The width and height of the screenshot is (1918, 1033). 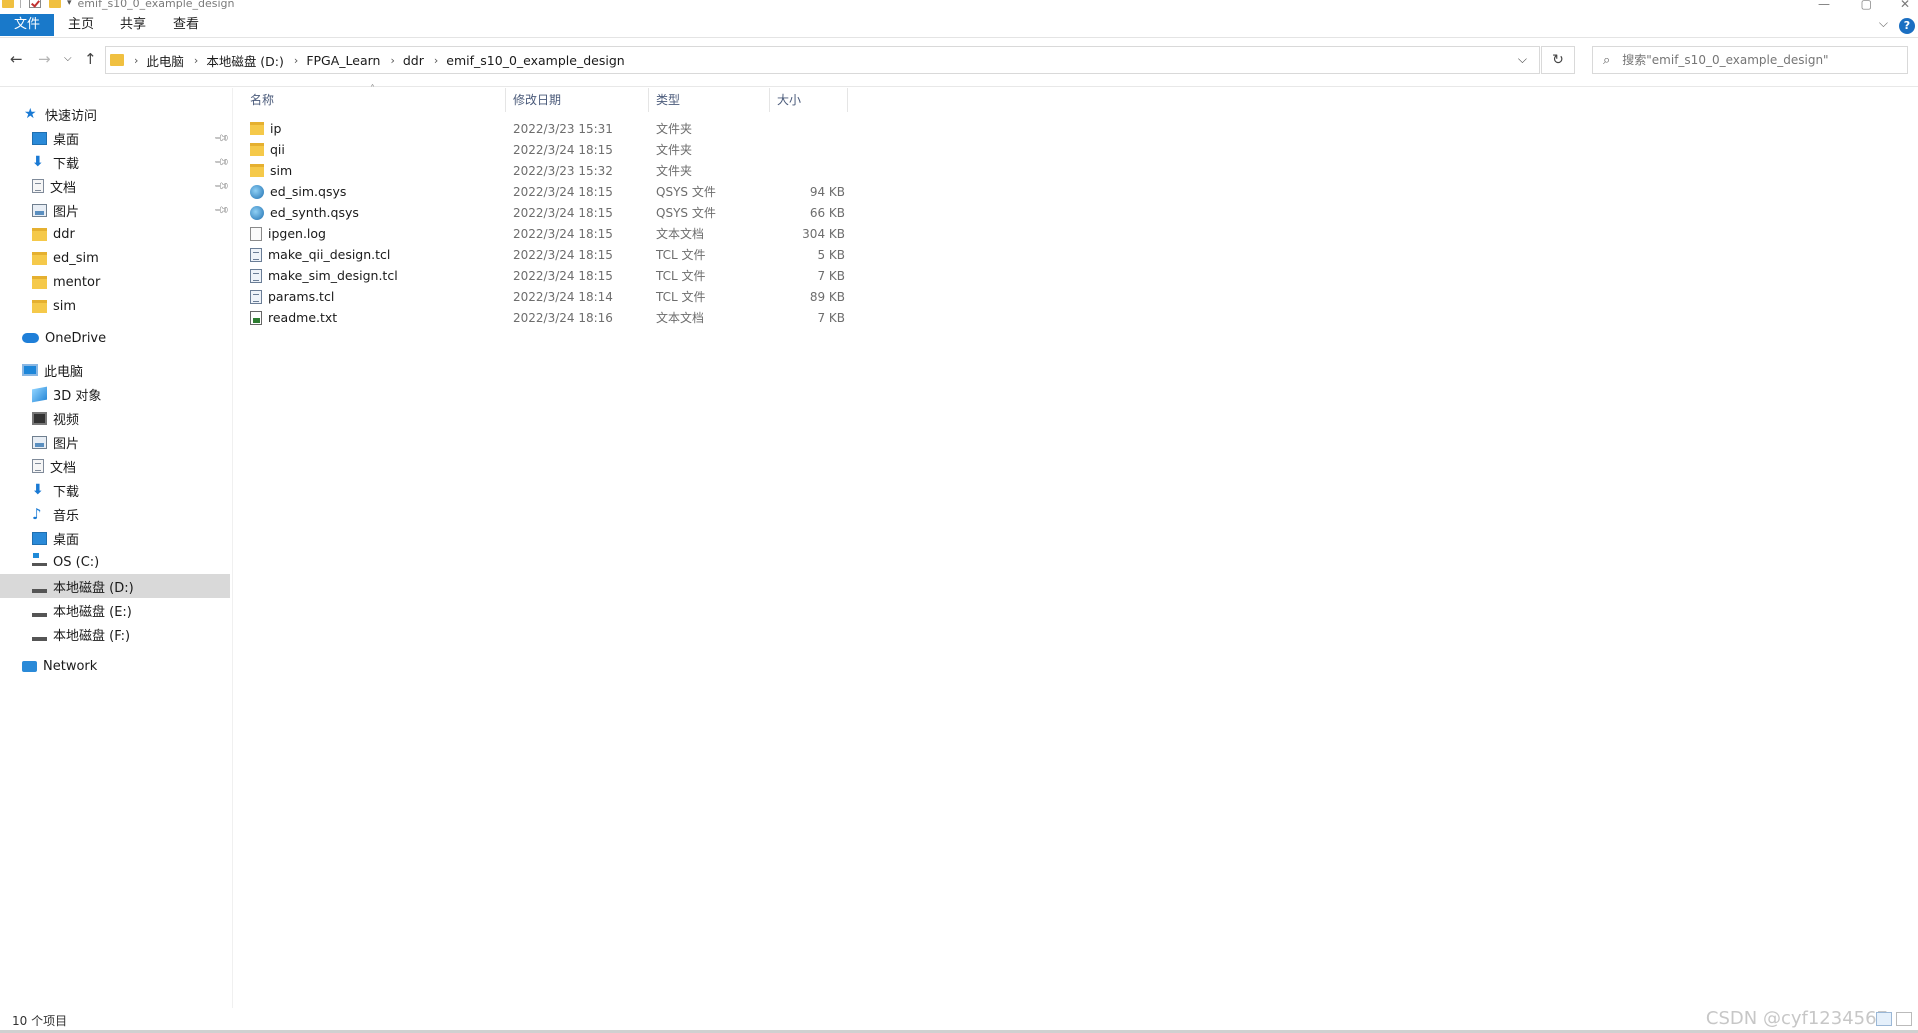 What do you see at coordinates (39, 210) in the screenshot?
I see `picture-icon` at bounding box center [39, 210].